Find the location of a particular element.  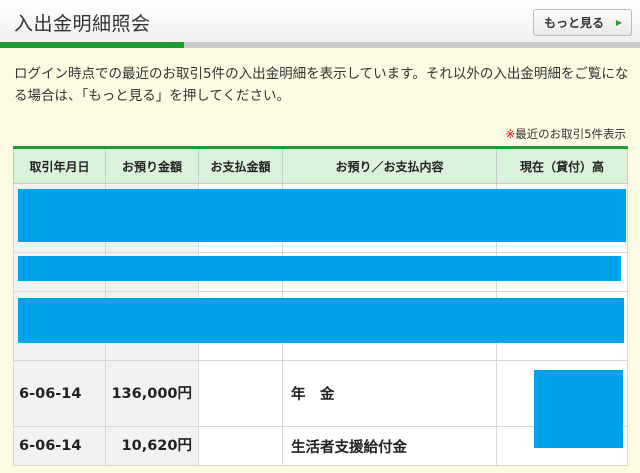

note-text: 最近のお取引5件表示 is located at coordinates (570, 134).